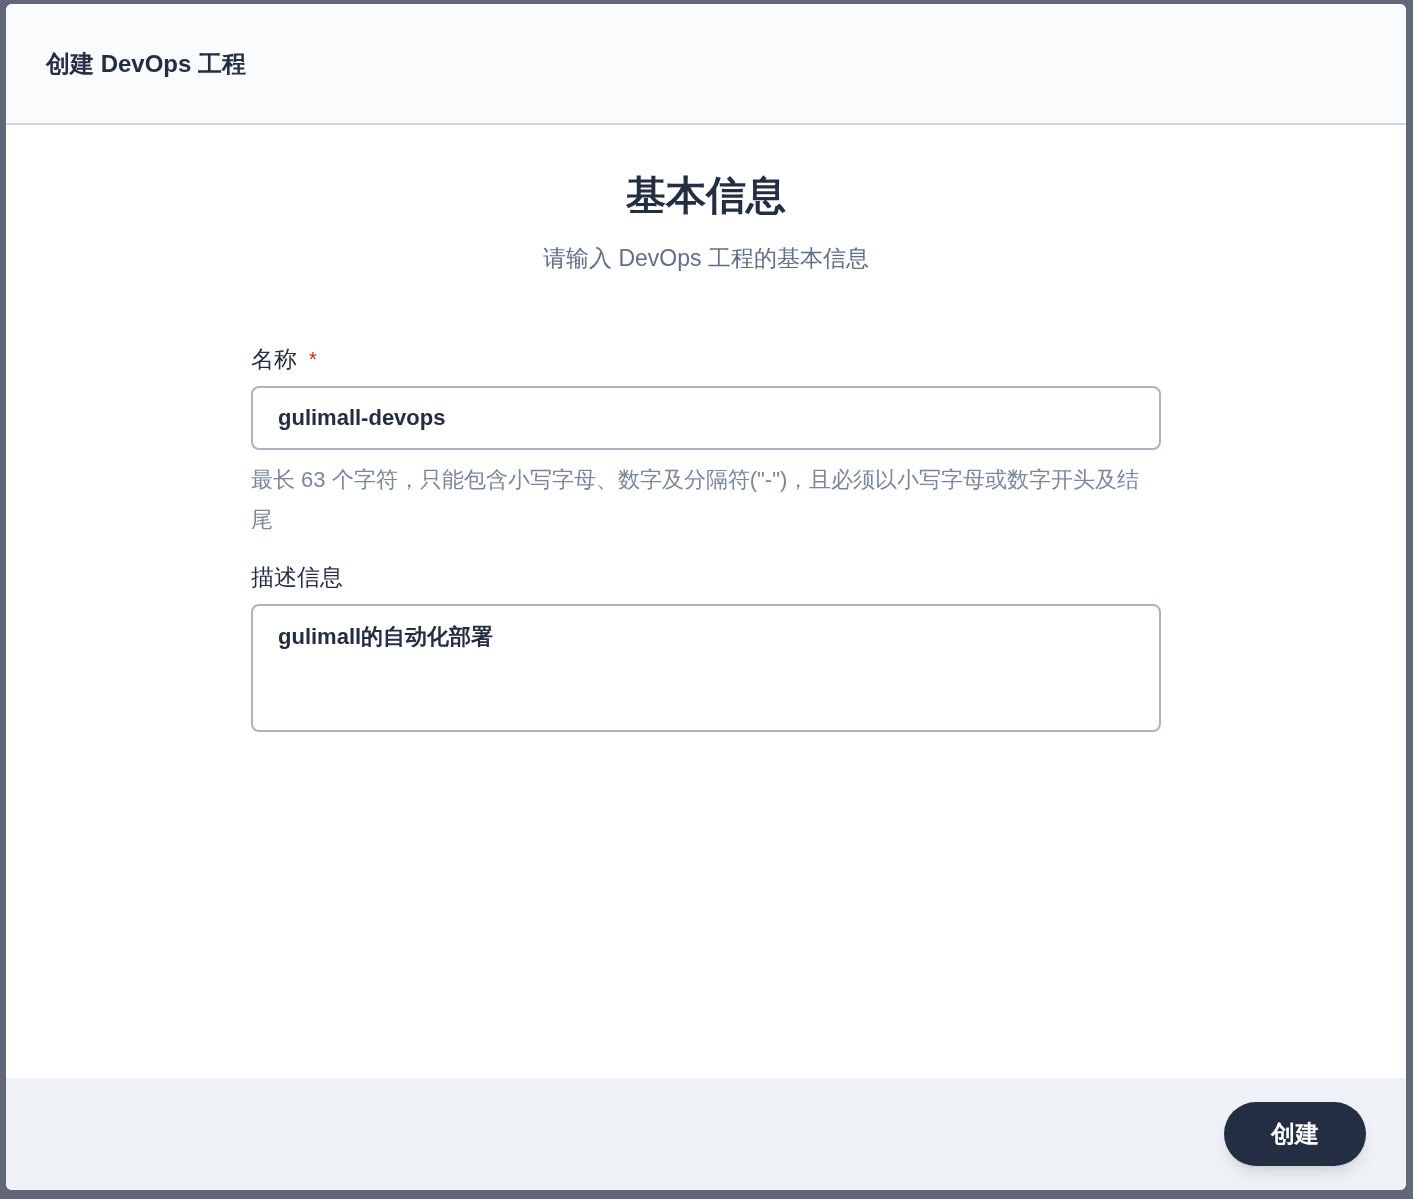 This screenshot has height=1199, width=1413. I want to click on field-label: 描述信息, so click(297, 577).